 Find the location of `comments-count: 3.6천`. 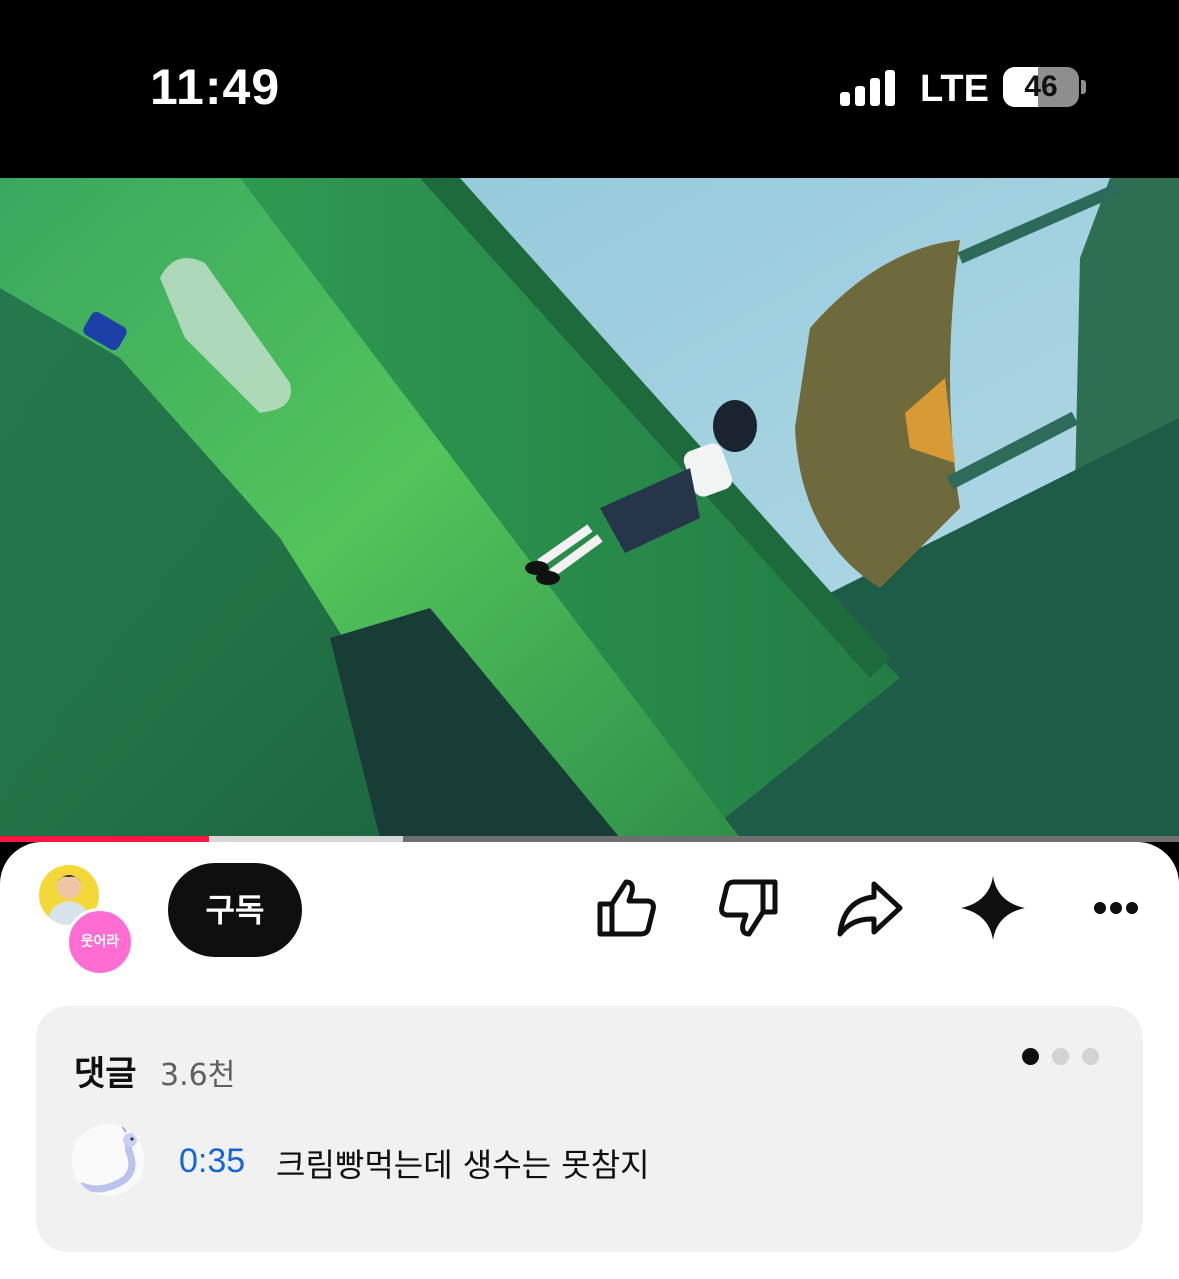

comments-count: 3.6천 is located at coordinates (198, 1075).